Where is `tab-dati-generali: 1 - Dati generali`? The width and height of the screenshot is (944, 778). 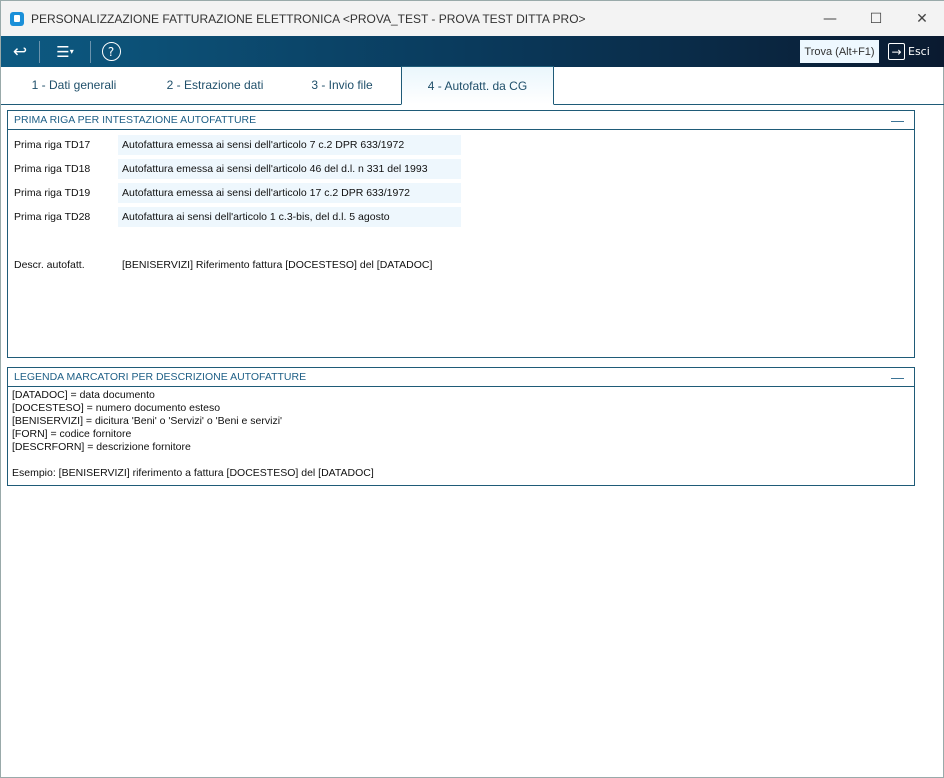
tab-dati-generali: 1 - Dati generali is located at coordinates (74, 85).